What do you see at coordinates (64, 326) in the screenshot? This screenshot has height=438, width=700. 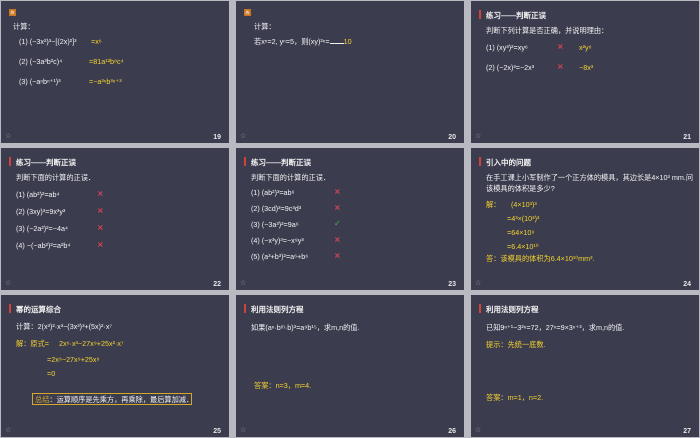 I see `problem-text: 计算：2(x³)²·x³−(3x³)³+(5x)²·x⁷` at bounding box center [64, 326].